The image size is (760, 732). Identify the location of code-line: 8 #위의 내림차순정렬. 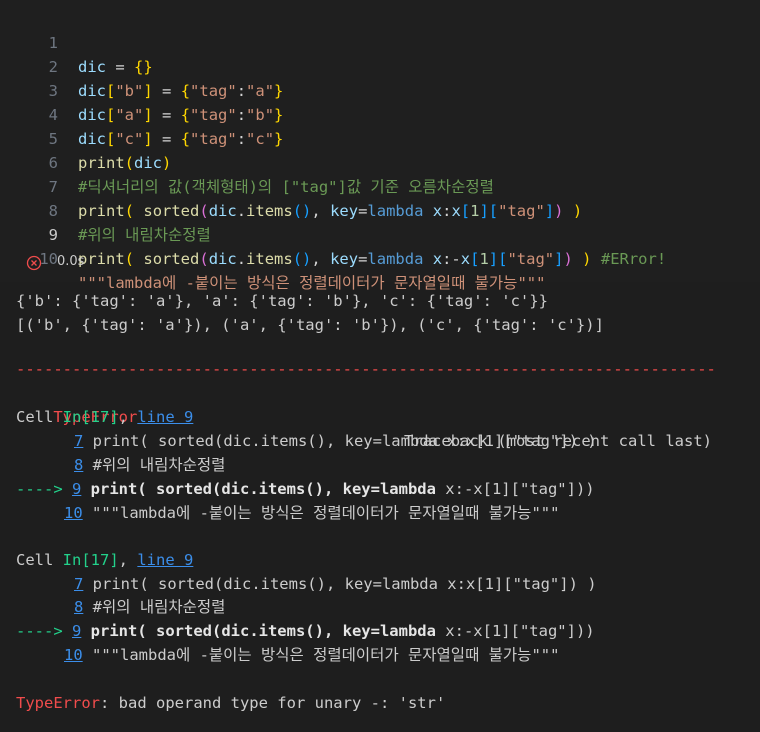
(380, 209).